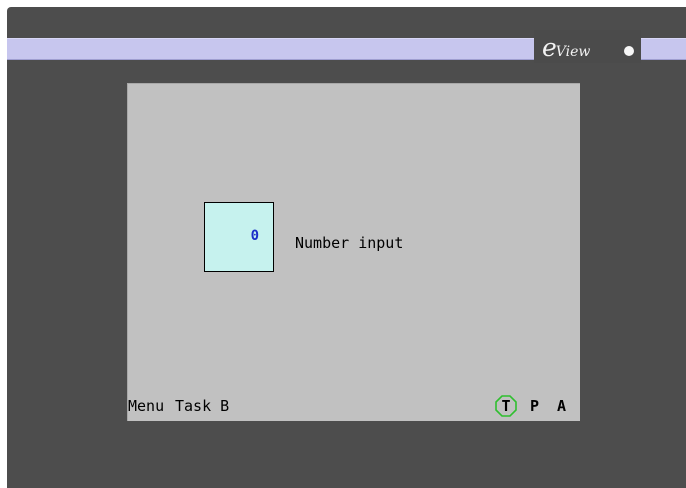 The height and width of the screenshot is (488, 686). I want to click on brand-wordmark: eView, so click(566, 47).